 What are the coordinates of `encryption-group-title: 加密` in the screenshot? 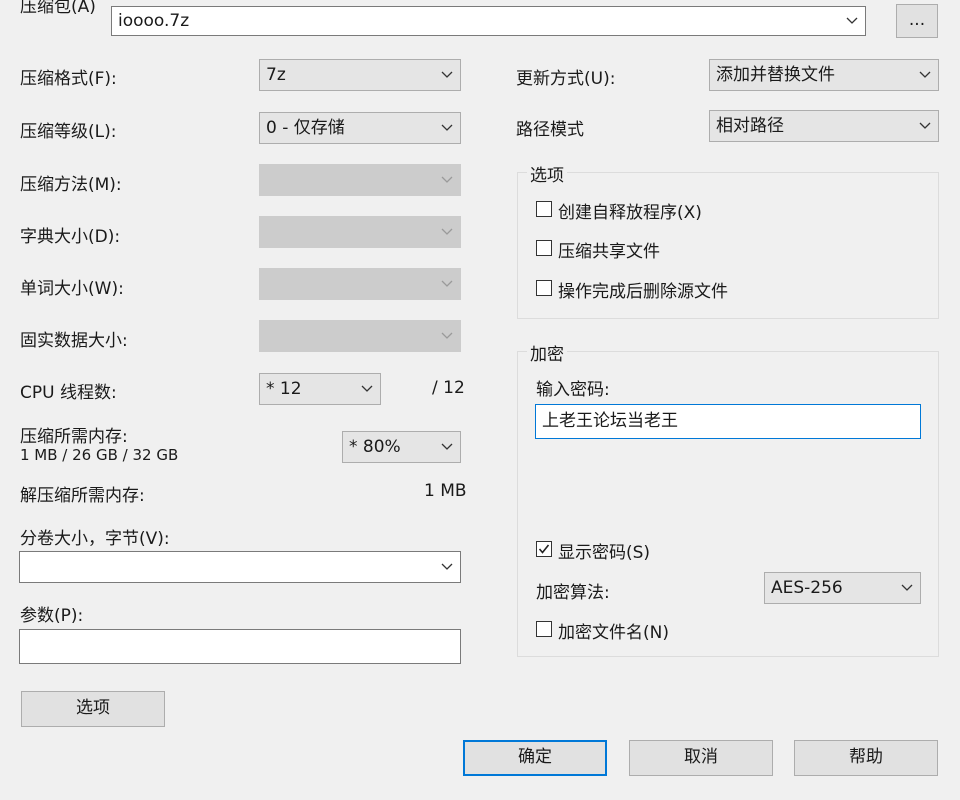 It's located at (547, 352).